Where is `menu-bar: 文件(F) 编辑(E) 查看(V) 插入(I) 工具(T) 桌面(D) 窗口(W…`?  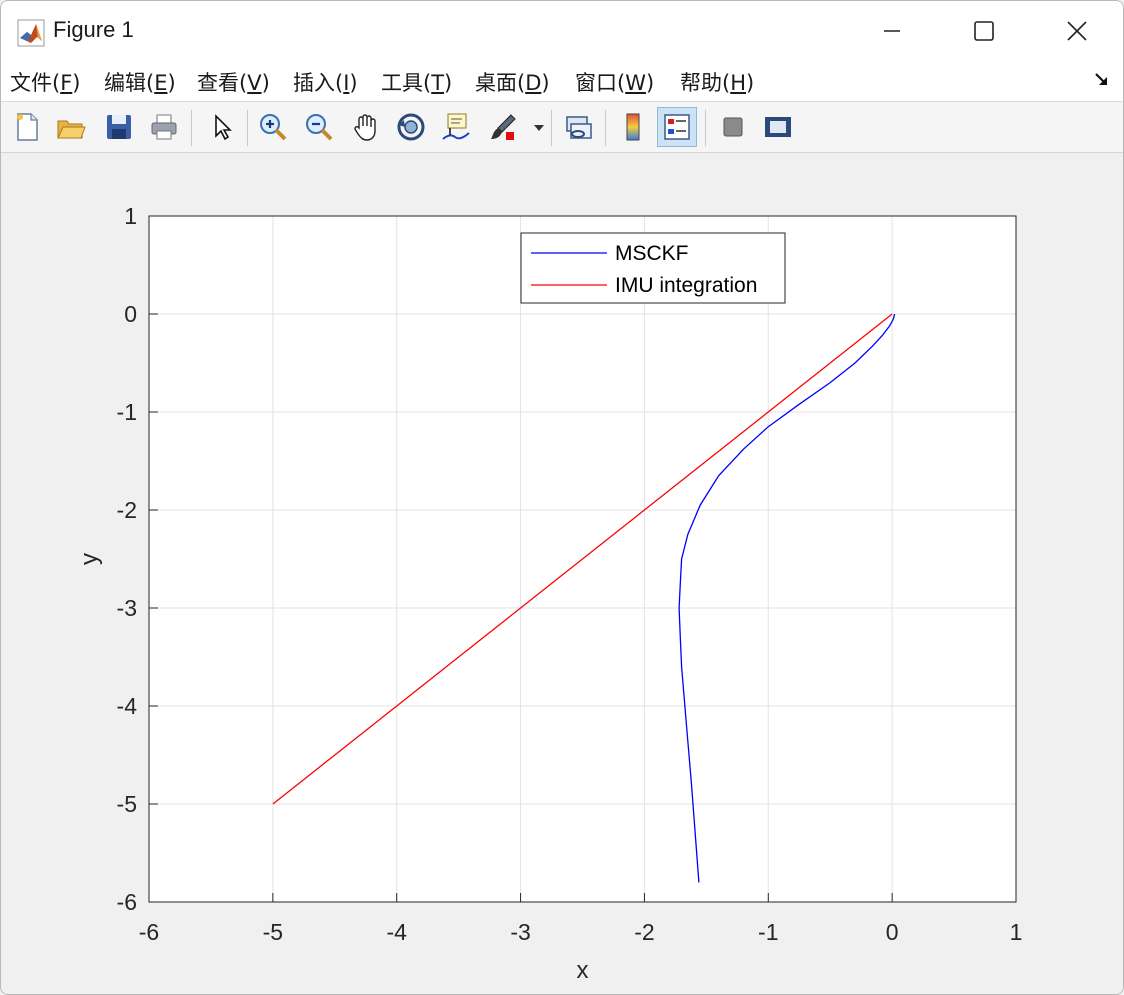
menu-bar: 文件(F) 编辑(E) 查看(V) 插入(I) 工具(T) 桌面(D) 窗口(W… is located at coordinates (562, 81).